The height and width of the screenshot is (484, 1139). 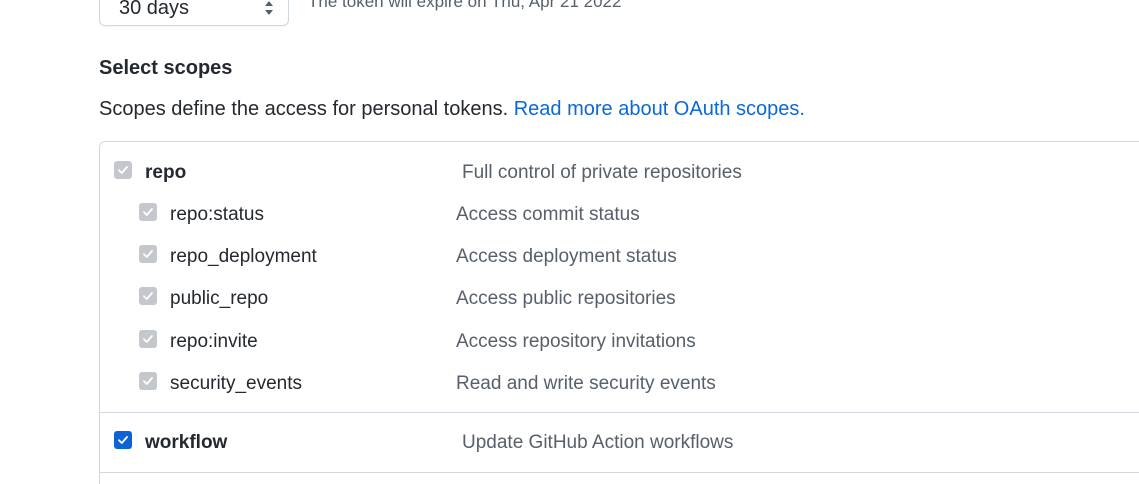 What do you see at coordinates (166, 68) in the screenshot?
I see `select-scopes-heading: Select scopes` at bounding box center [166, 68].